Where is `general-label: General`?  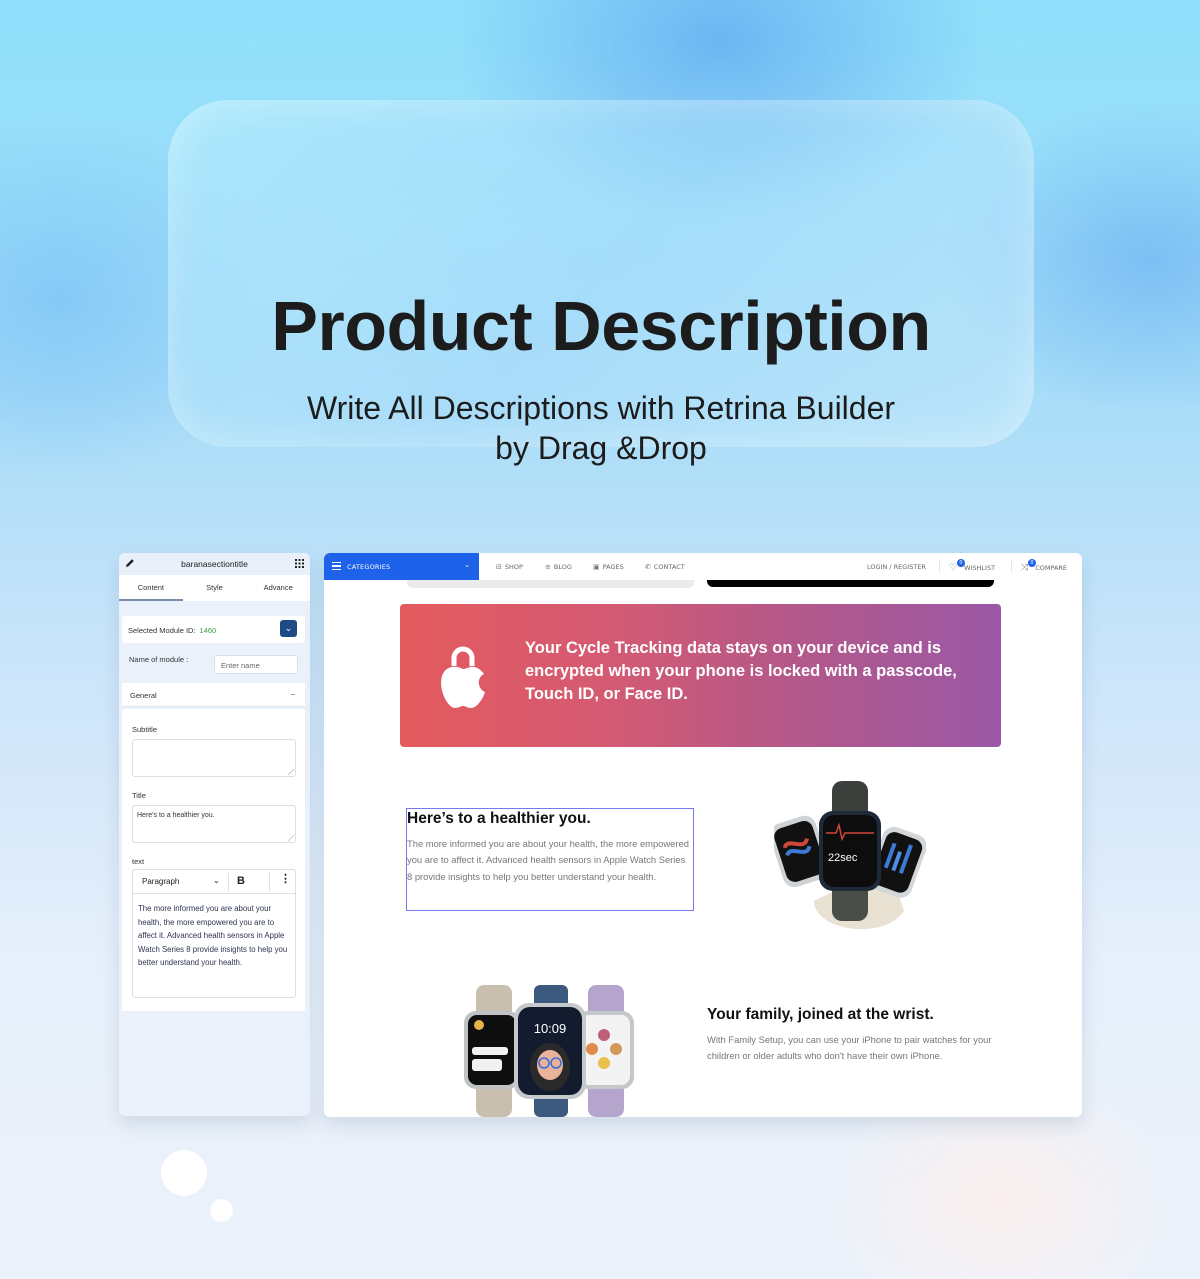
general-label: General is located at coordinates (143, 695).